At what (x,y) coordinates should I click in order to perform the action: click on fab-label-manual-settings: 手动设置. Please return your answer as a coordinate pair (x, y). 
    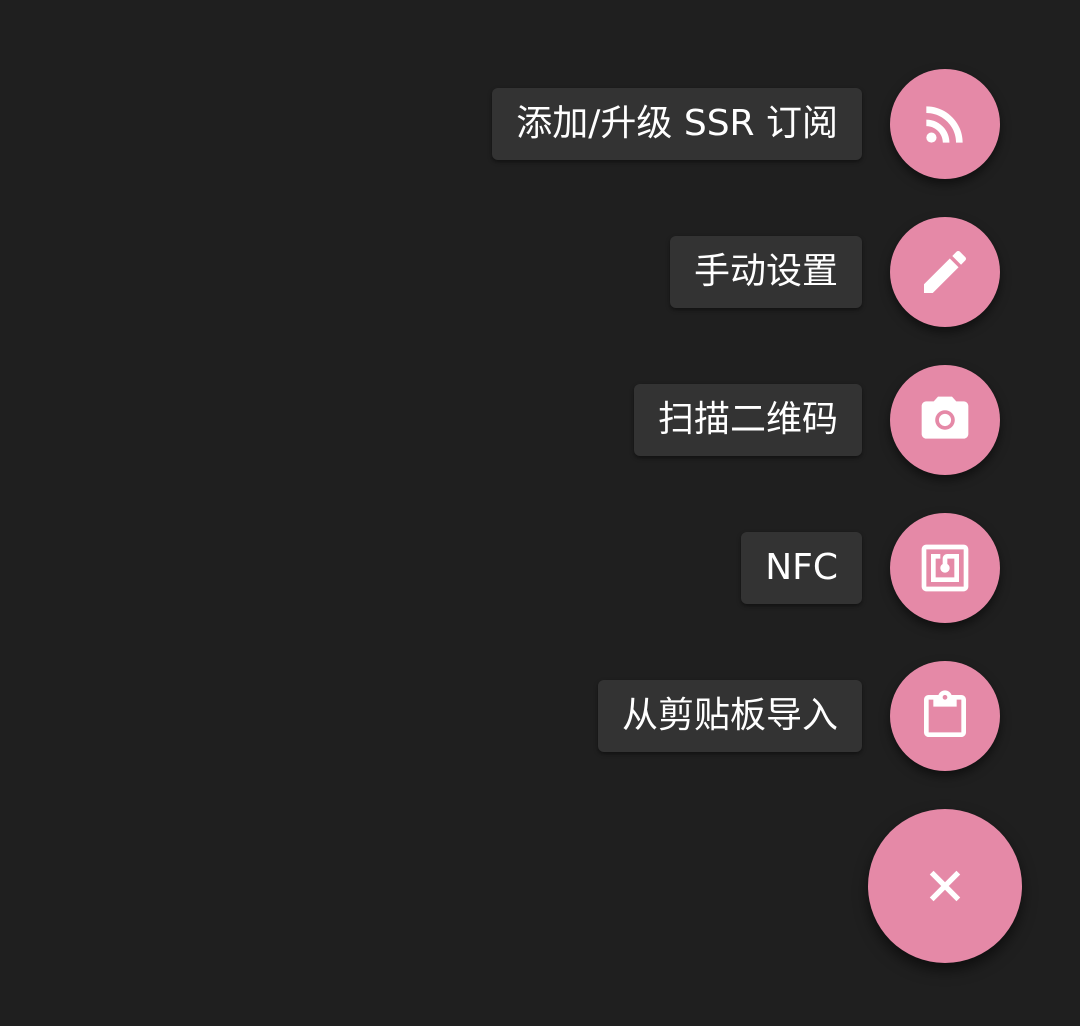
    Looking at the image, I should click on (765, 272).